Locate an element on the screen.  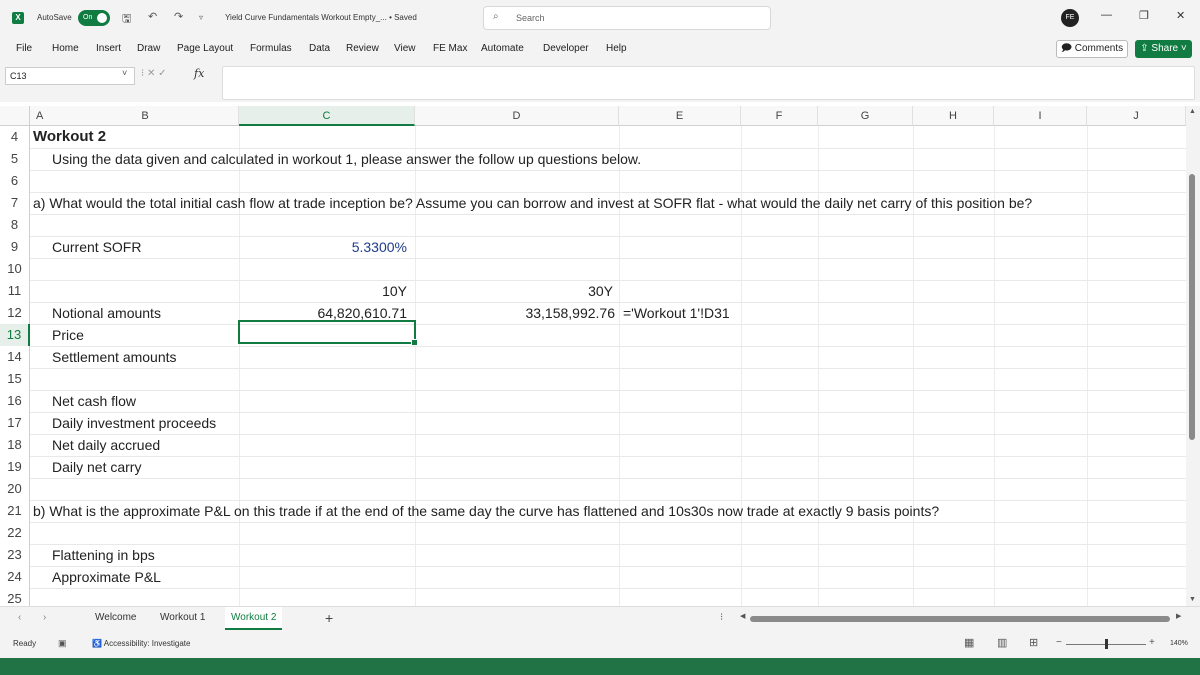
row-header-5: 5 is located at coordinates (15, 159).